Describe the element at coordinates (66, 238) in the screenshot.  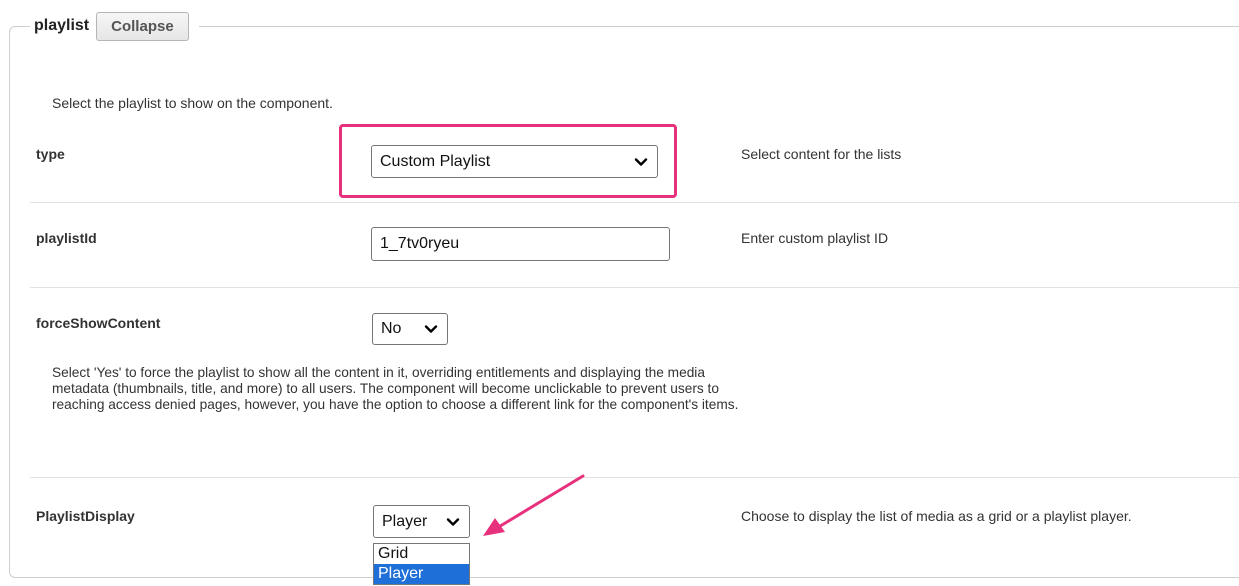
I see `playlistid-label: playlistId` at that location.